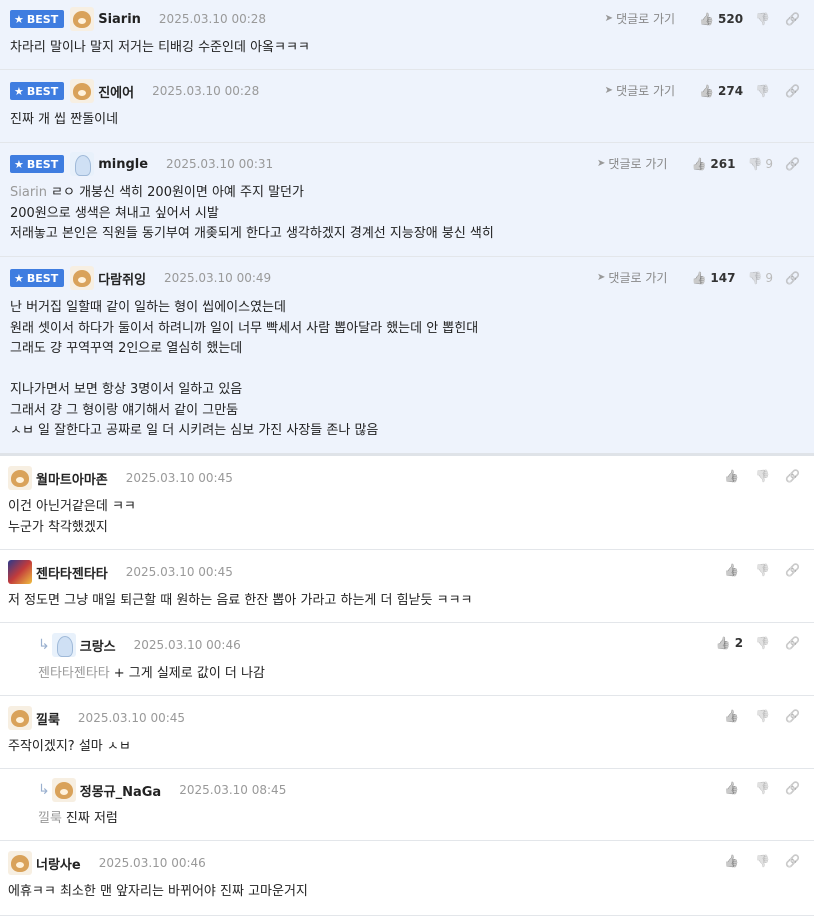  Describe the element at coordinates (78, 819) in the screenshot. I see `comment-line: 낄룩 진짜 저럼` at that location.